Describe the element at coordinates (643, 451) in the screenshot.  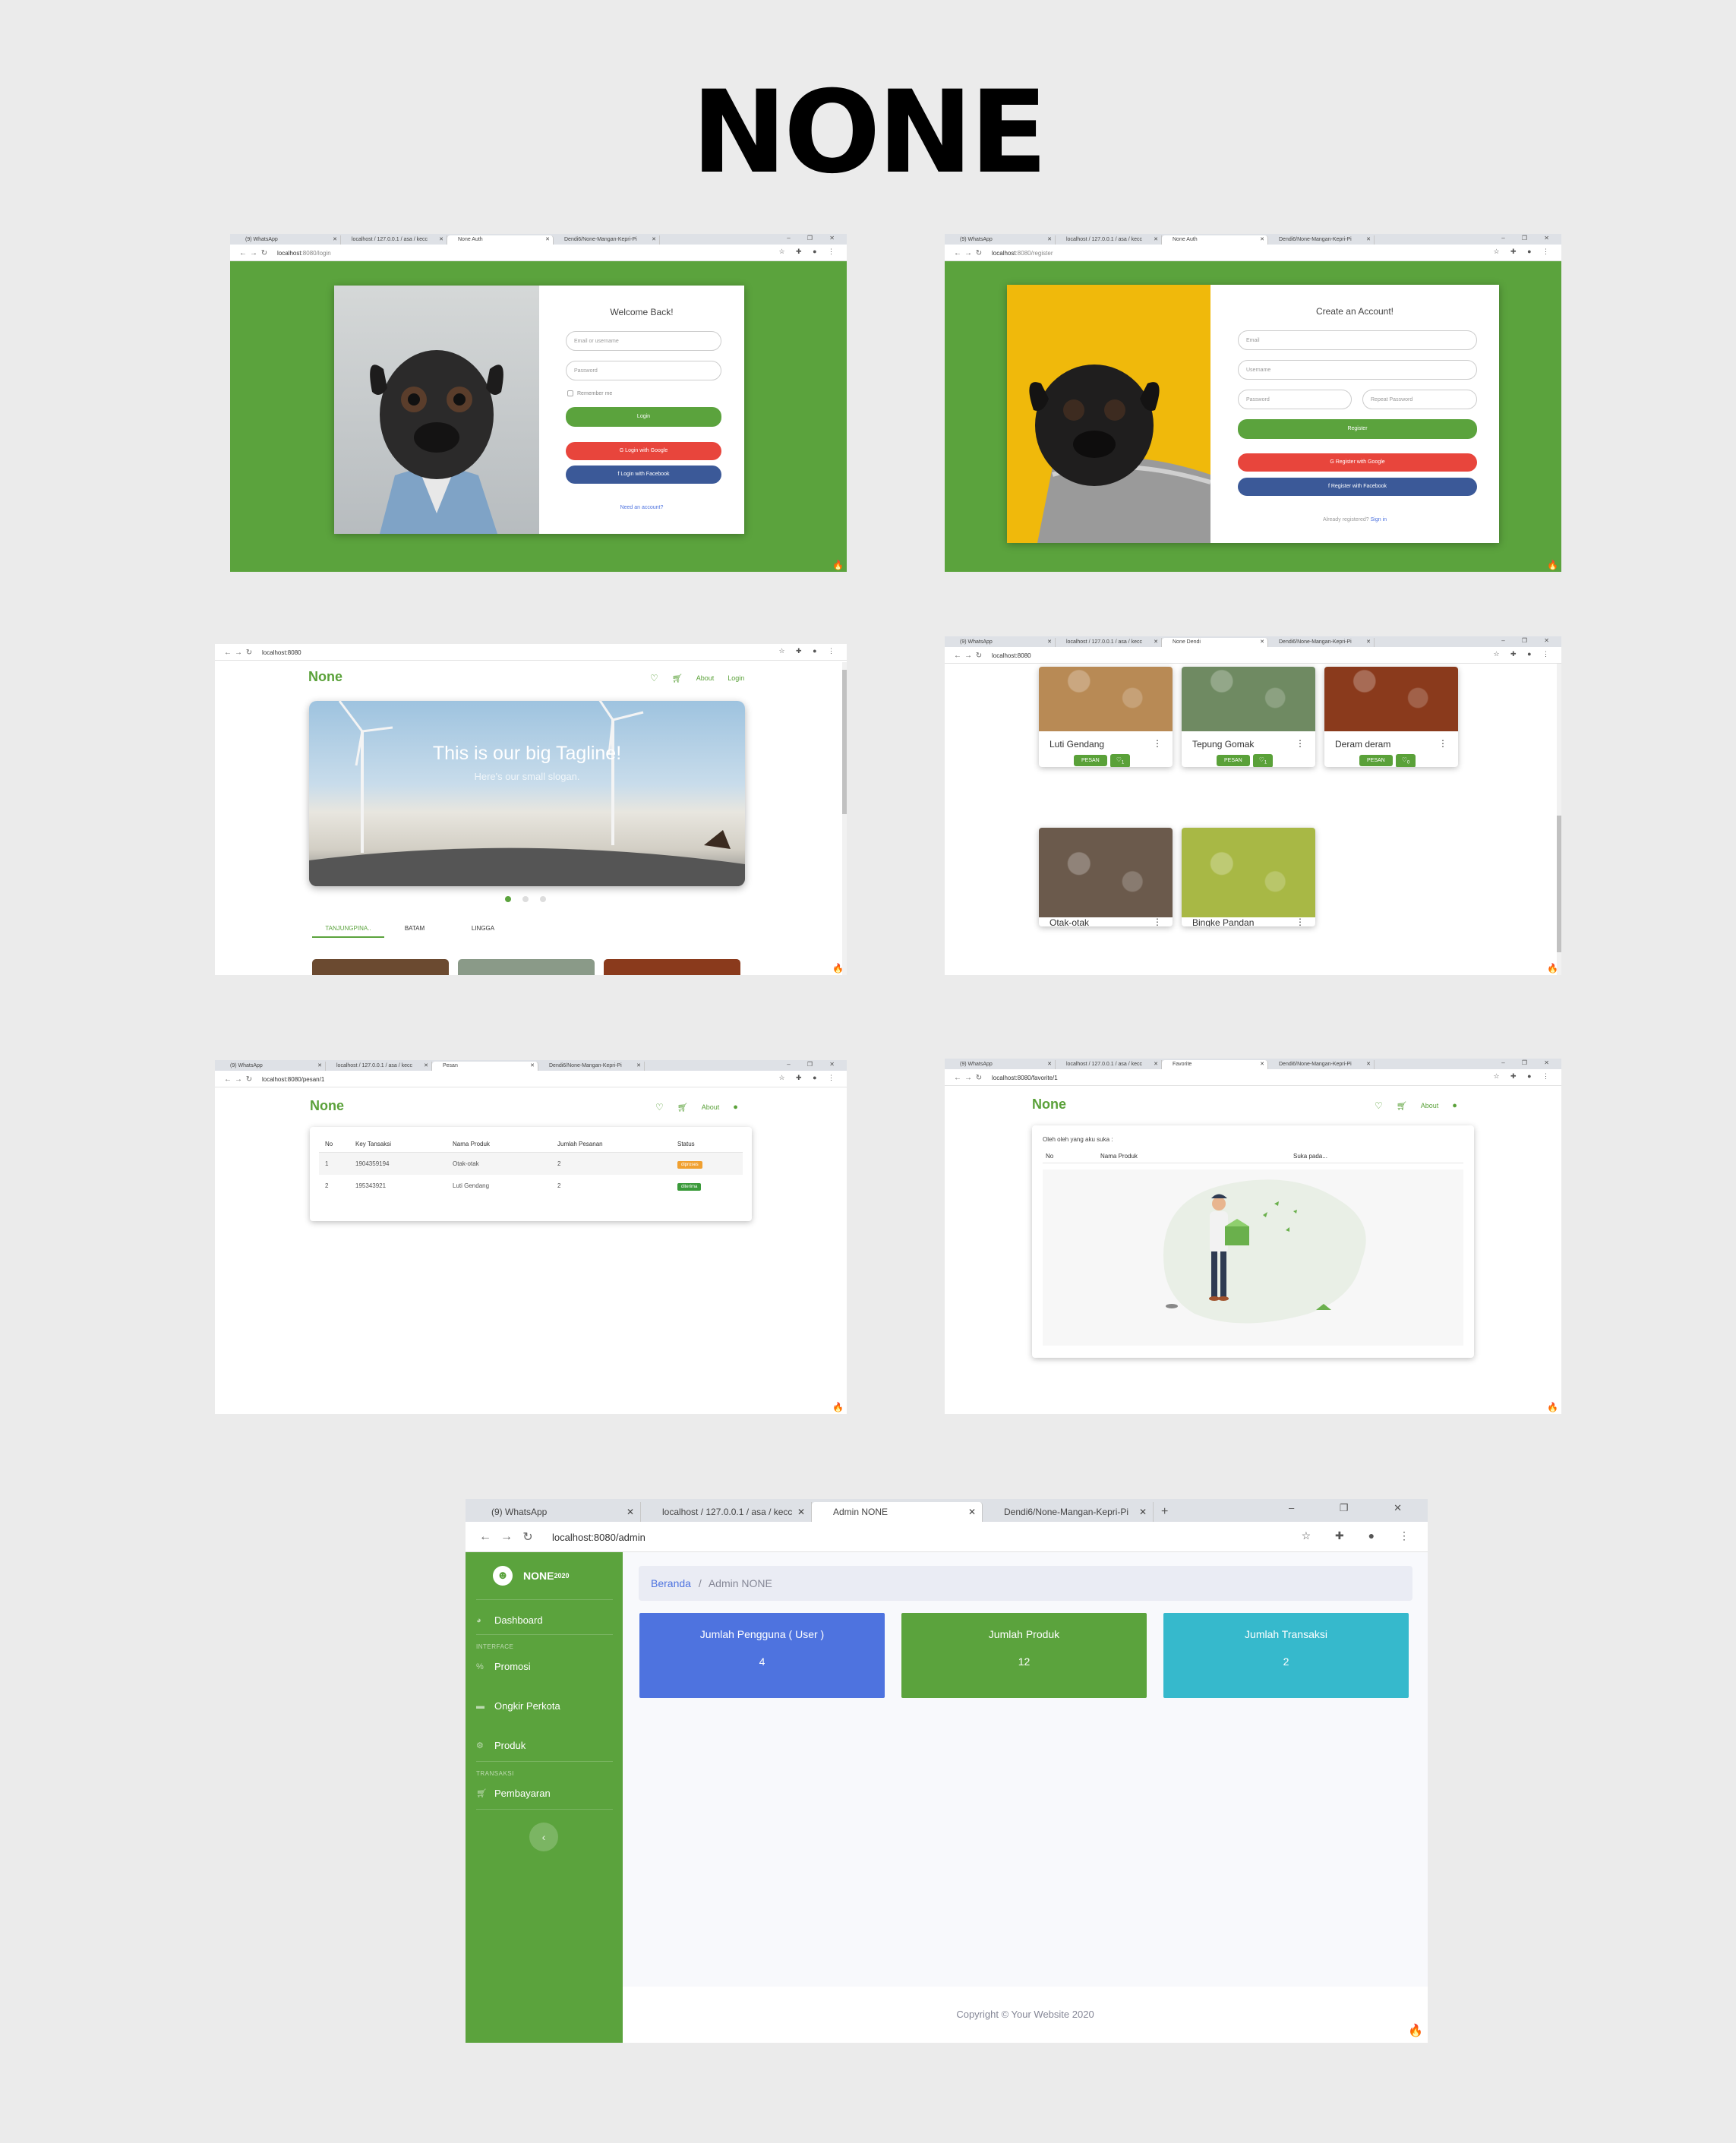
I see `google-login-button: G Login with Google` at that location.